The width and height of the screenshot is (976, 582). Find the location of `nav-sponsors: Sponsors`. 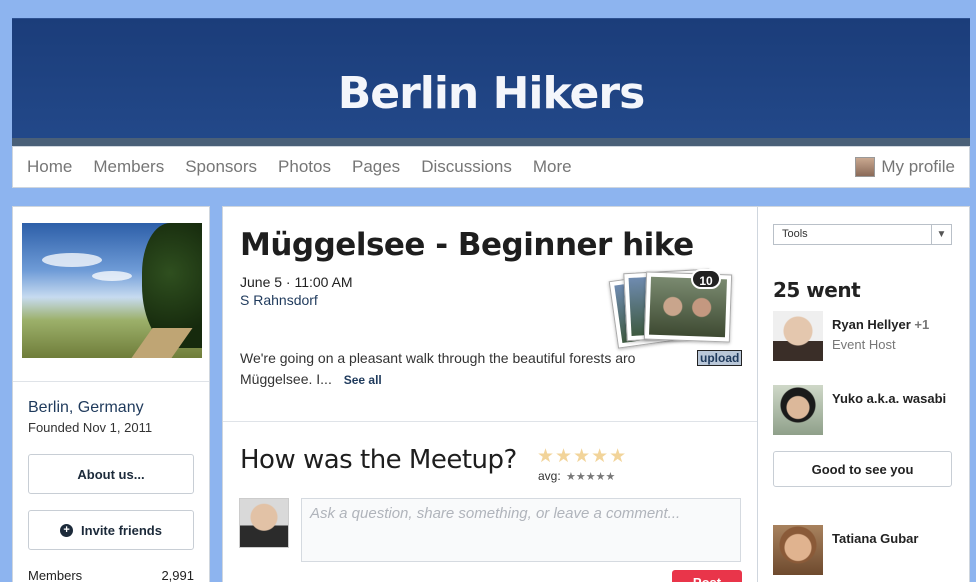

nav-sponsors: Sponsors is located at coordinates (221, 167).